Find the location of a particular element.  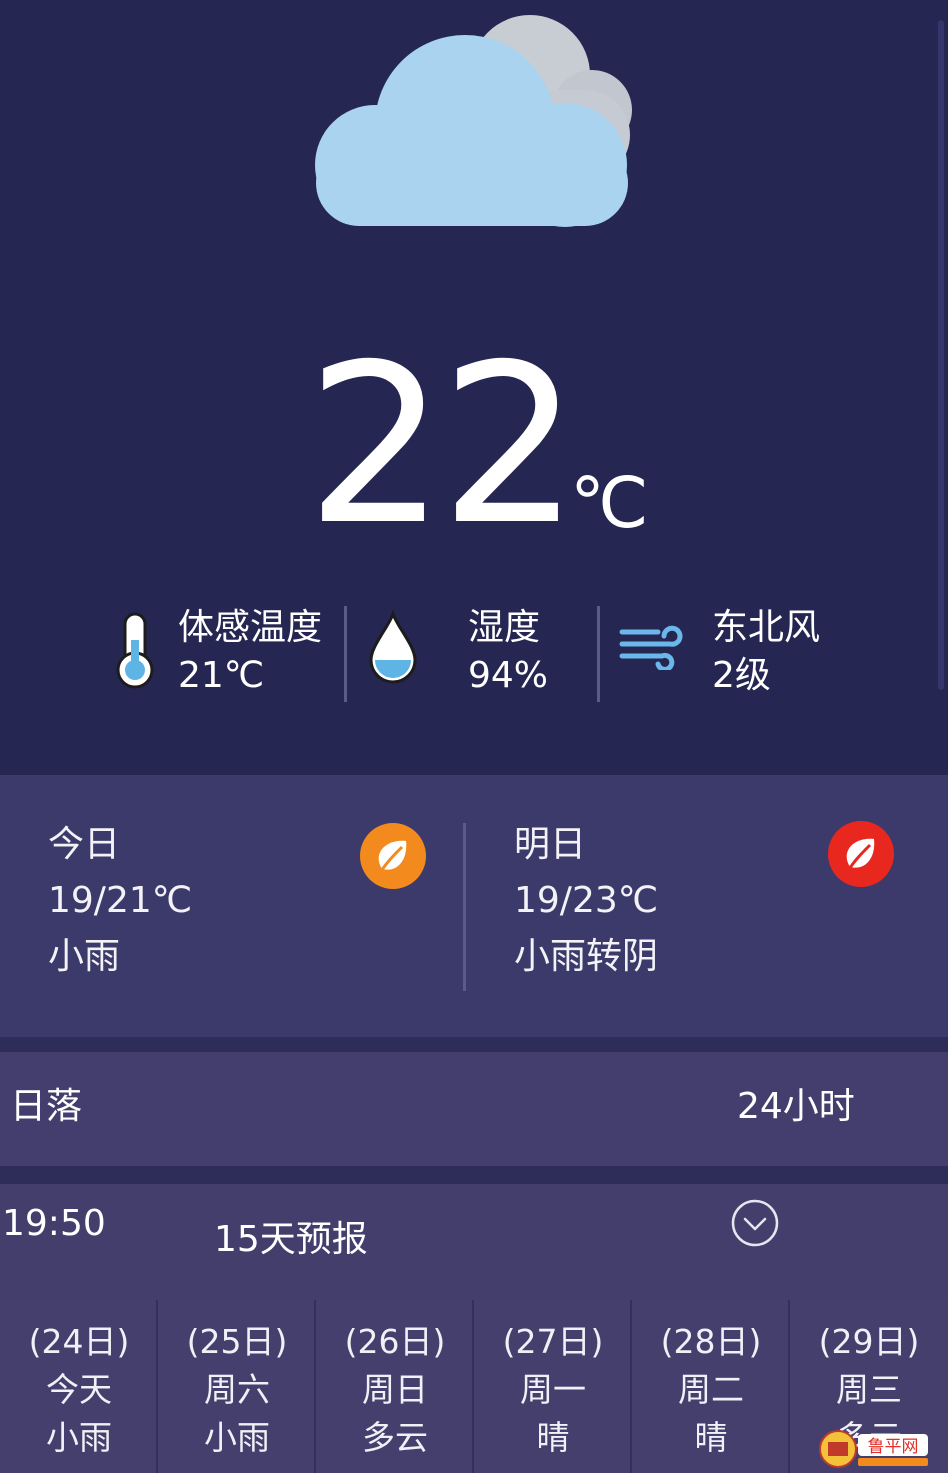

forecast-day: (25日) 周六 小雨 is located at coordinates (237, 1386).